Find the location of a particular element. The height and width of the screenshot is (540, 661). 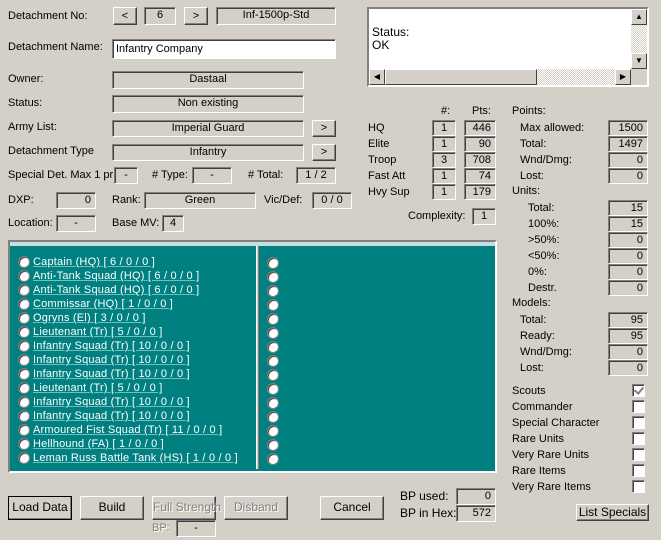

unit-list-item-label: Hellhound (FA) [ 1 / 0 / 0 ] is located at coordinates (98, 444).